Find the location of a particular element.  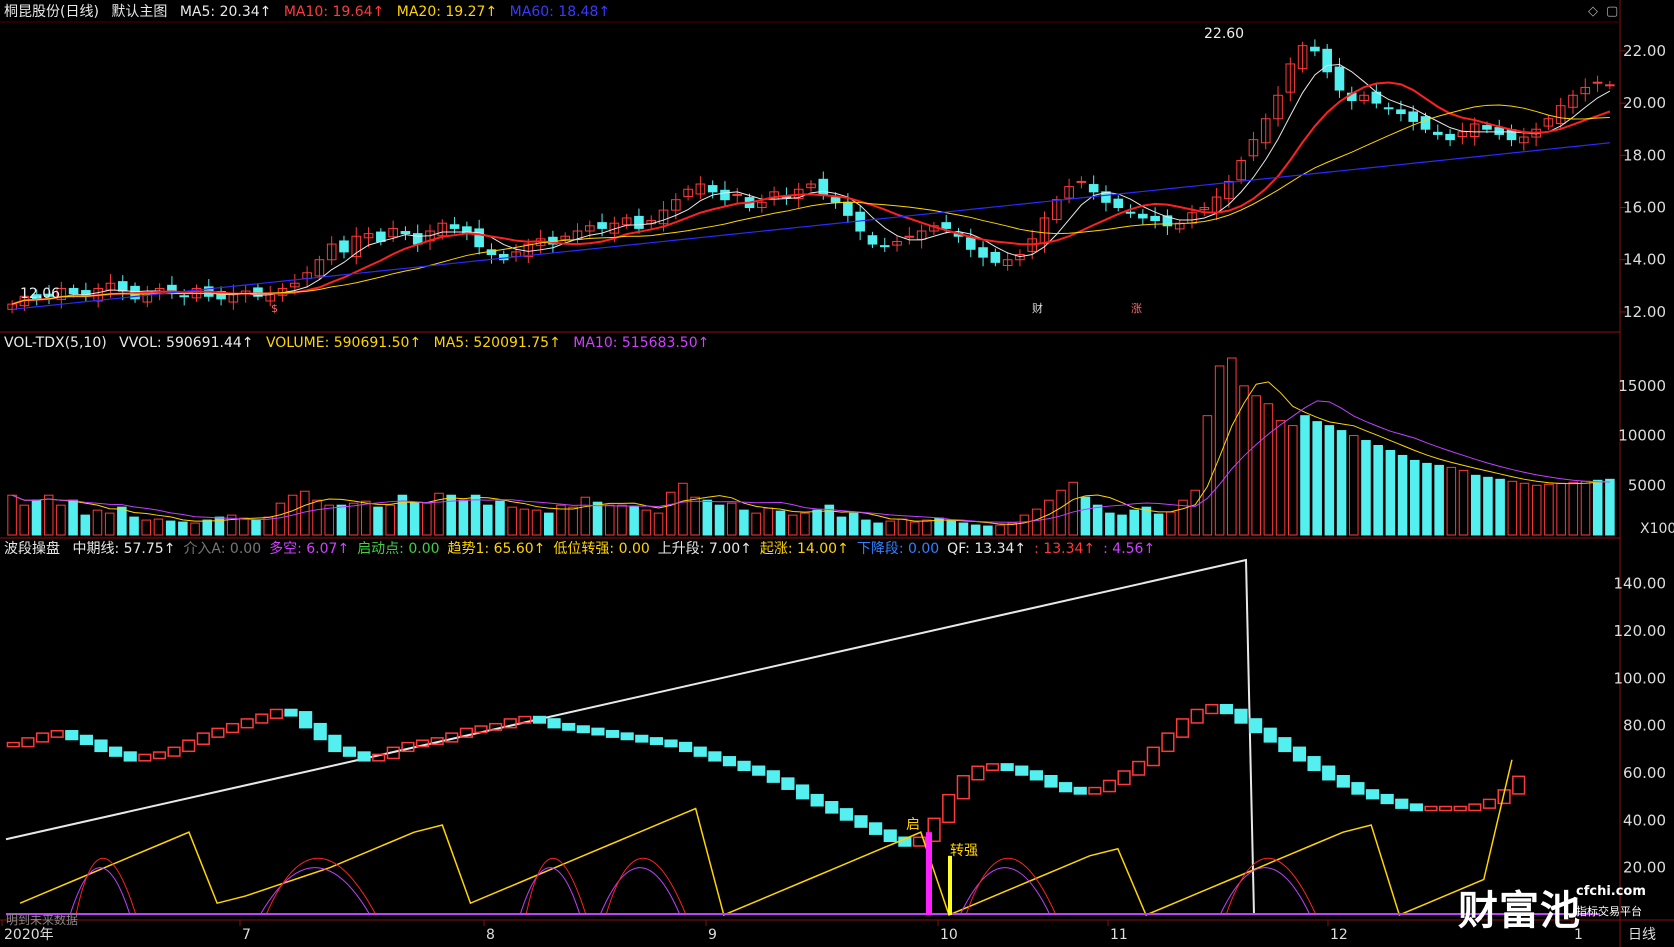

volume-tick-label: 15000 is located at coordinates (1642, 386).